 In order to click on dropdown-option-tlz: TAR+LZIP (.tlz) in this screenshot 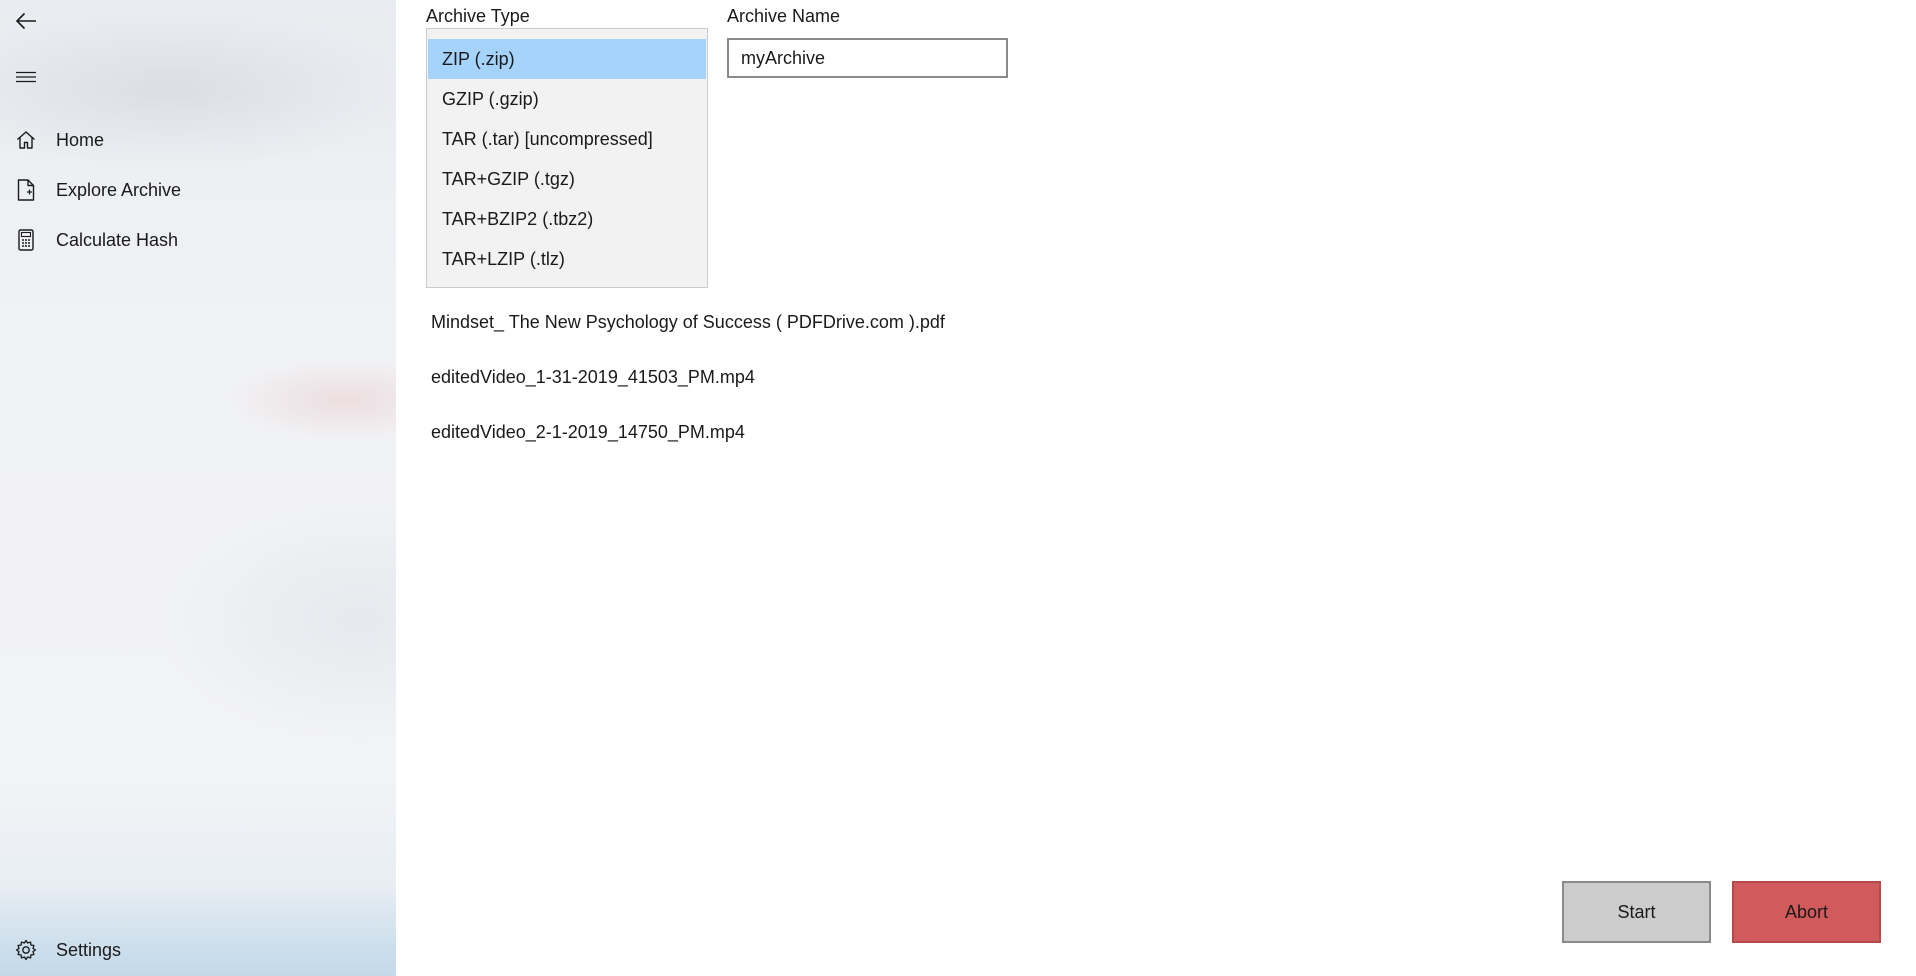, I will do `click(567, 259)`.